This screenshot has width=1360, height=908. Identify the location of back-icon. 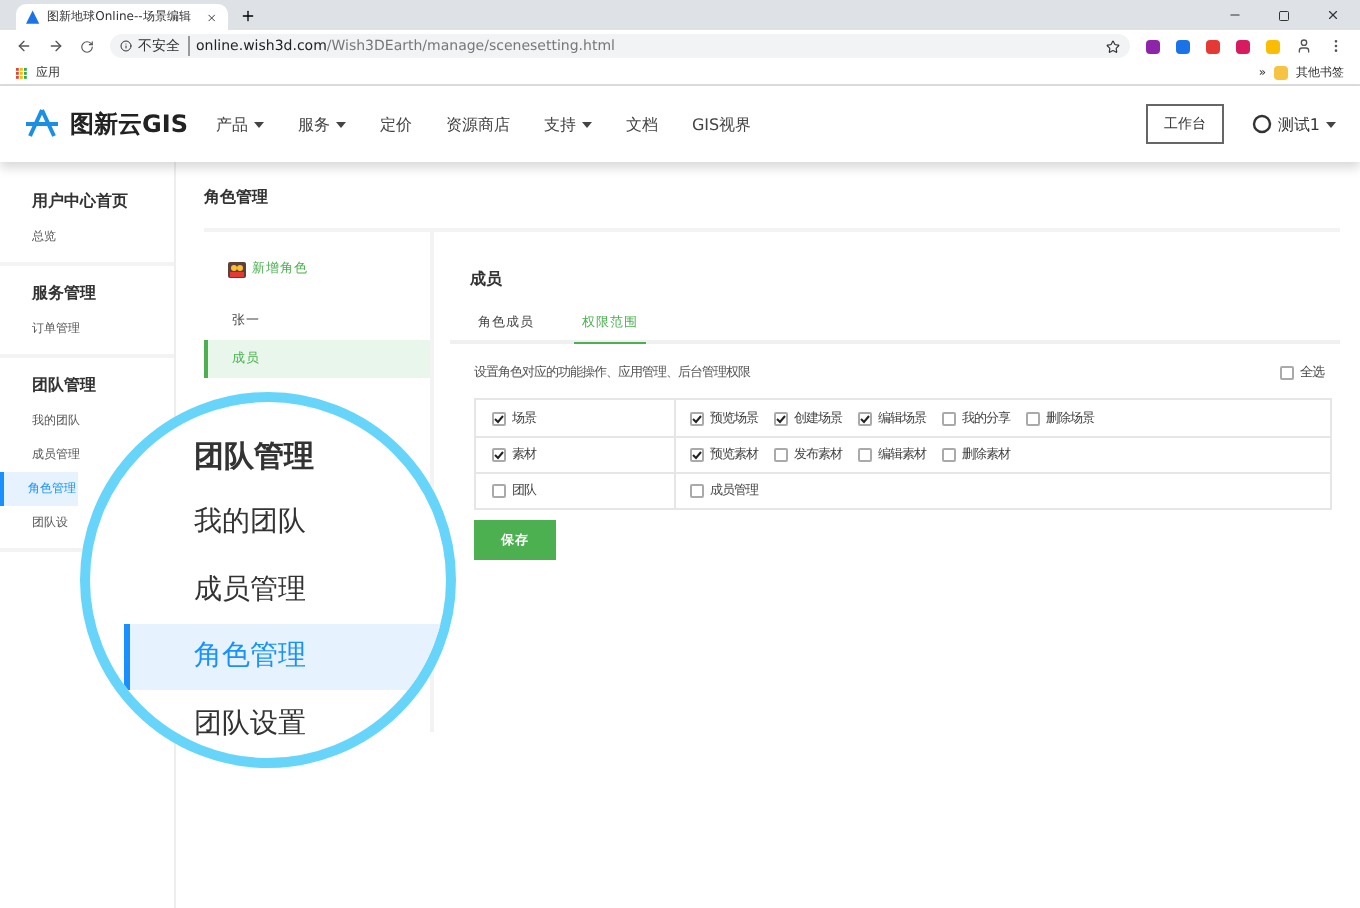
(24, 46).